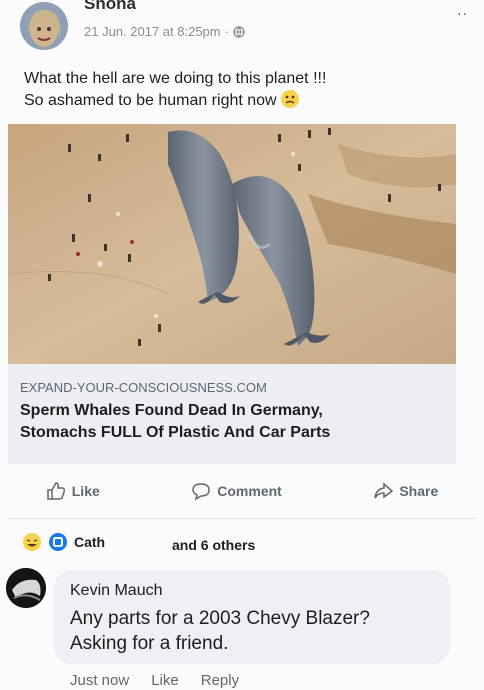 Image resolution: width=484 pixels, height=690 pixels. Describe the element at coordinates (85, 491) in the screenshot. I see `like-label: Like` at that location.